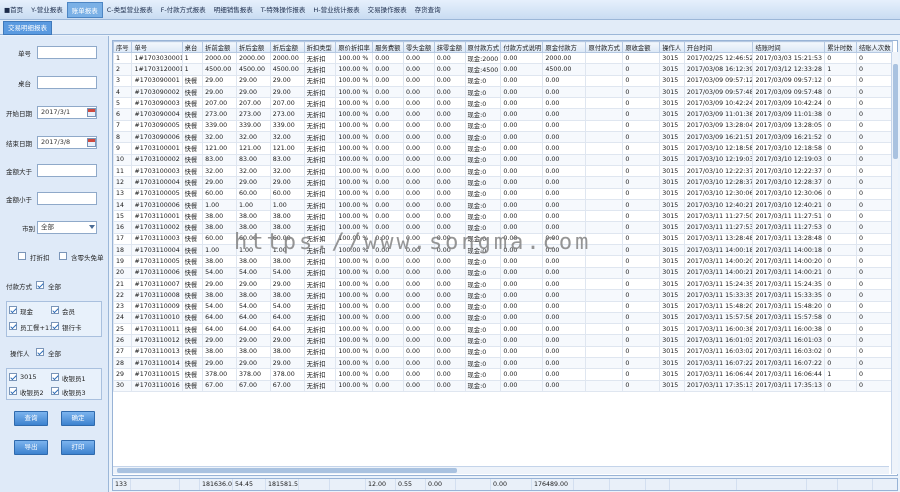 This screenshot has width=900, height=492. Describe the element at coordinates (67, 227) in the screenshot. I see `market-select: 全部` at that location.